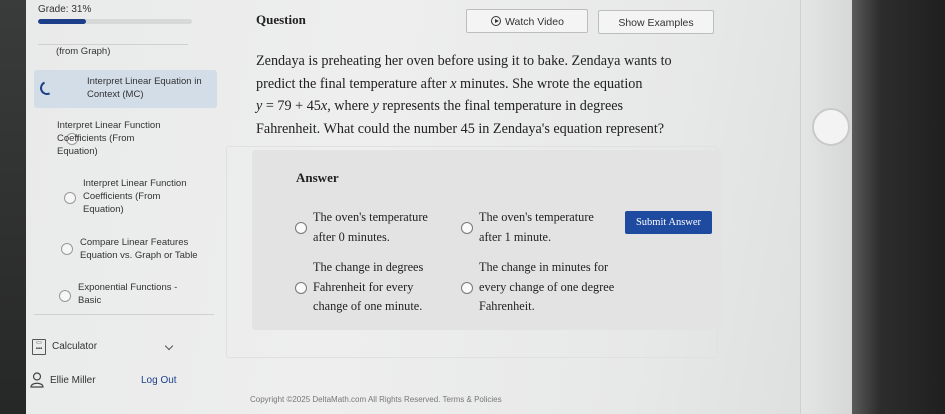 The height and width of the screenshot is (414, 945). Describe the element at coordinates (159, 380) in the screenshot. I see `logout-link: Log Out` at that location.